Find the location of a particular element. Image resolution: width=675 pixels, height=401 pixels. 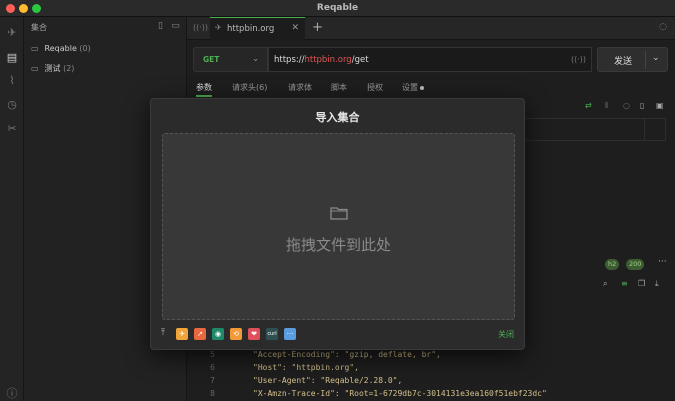

pocket-icon: ❤ is located at coordinates (254, 334).